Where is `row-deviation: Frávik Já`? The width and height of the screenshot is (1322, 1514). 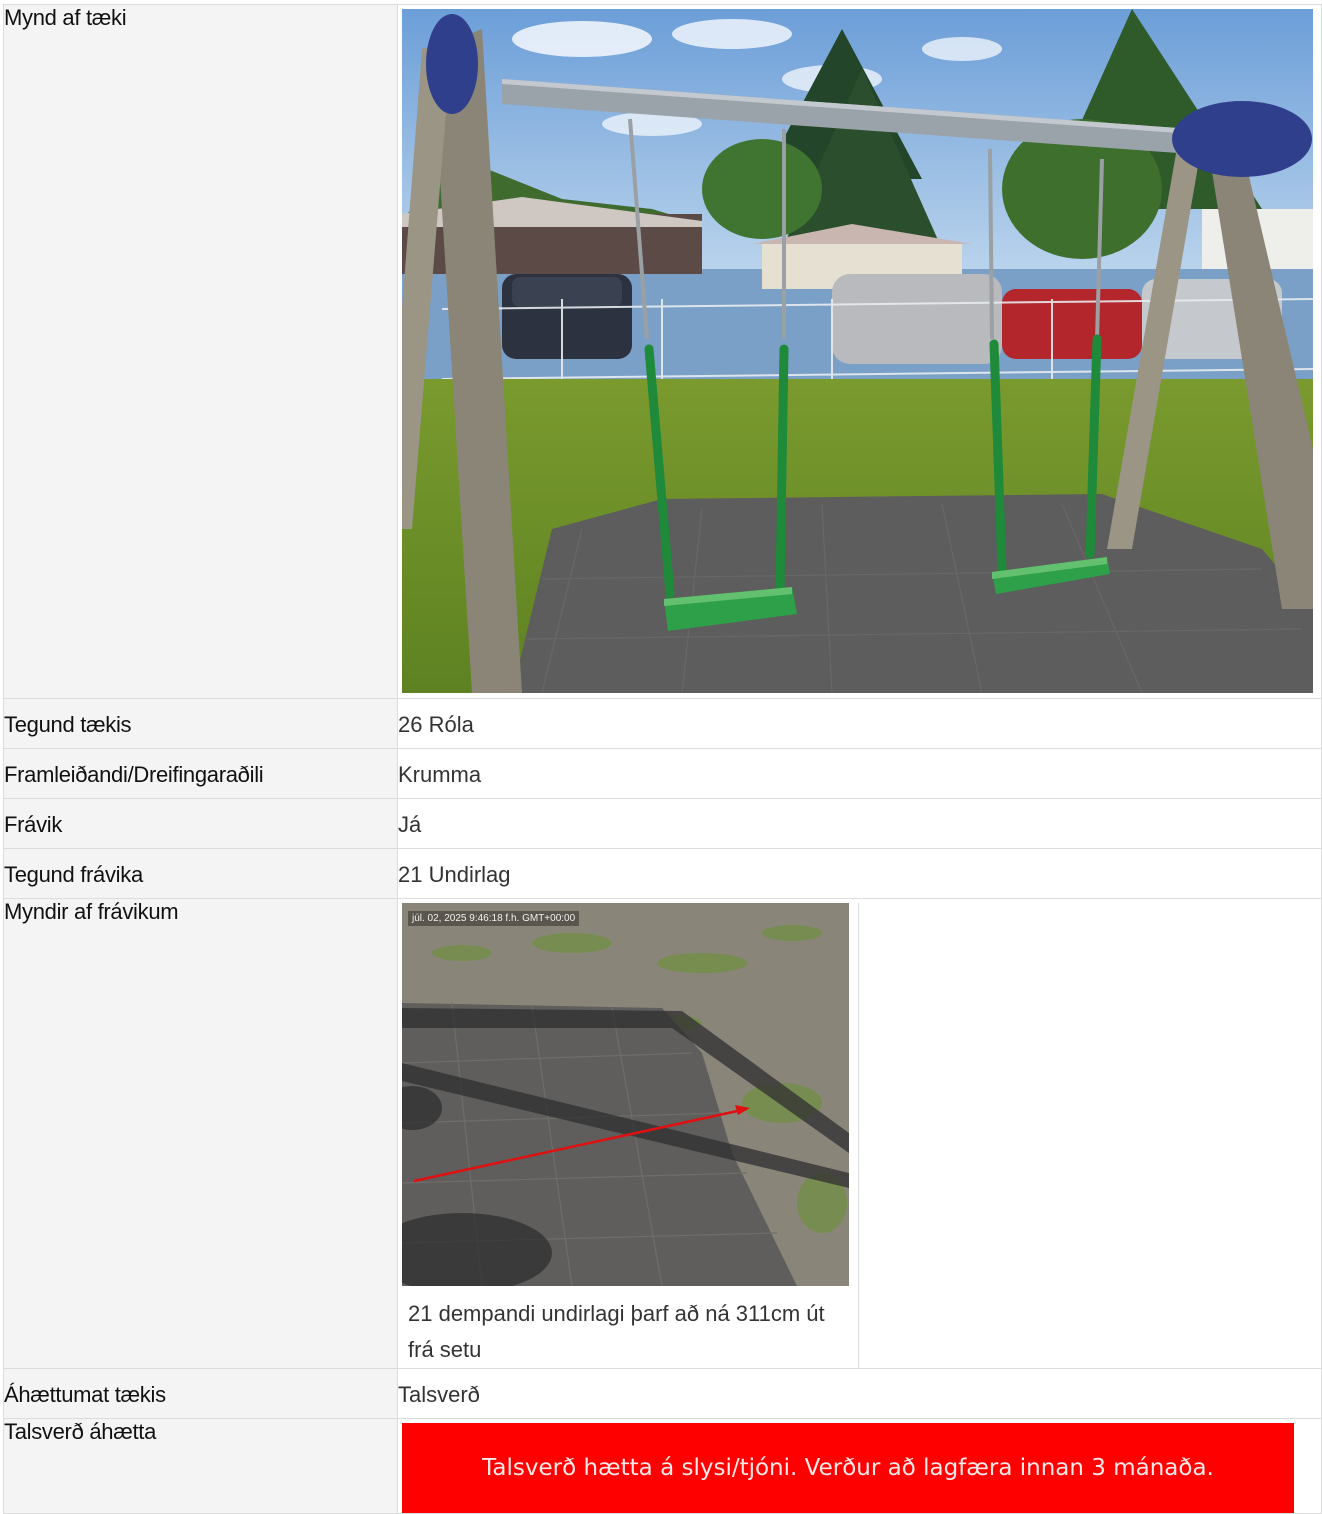 row-deviation: Frávik Já is located at coordinates (662, 823).